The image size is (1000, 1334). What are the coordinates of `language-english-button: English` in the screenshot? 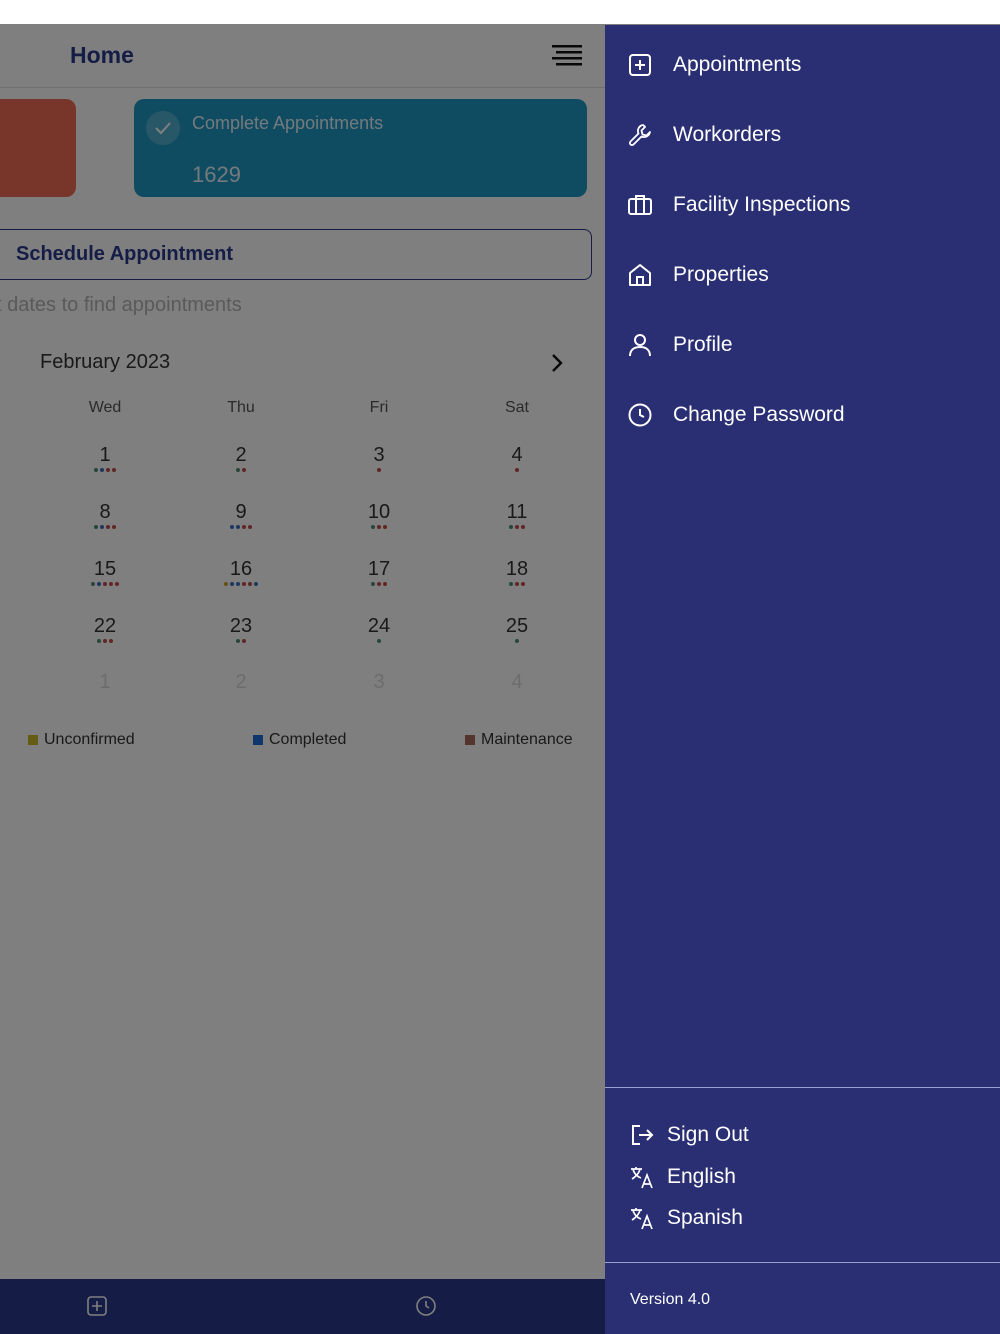 It's located at (802, 1176).